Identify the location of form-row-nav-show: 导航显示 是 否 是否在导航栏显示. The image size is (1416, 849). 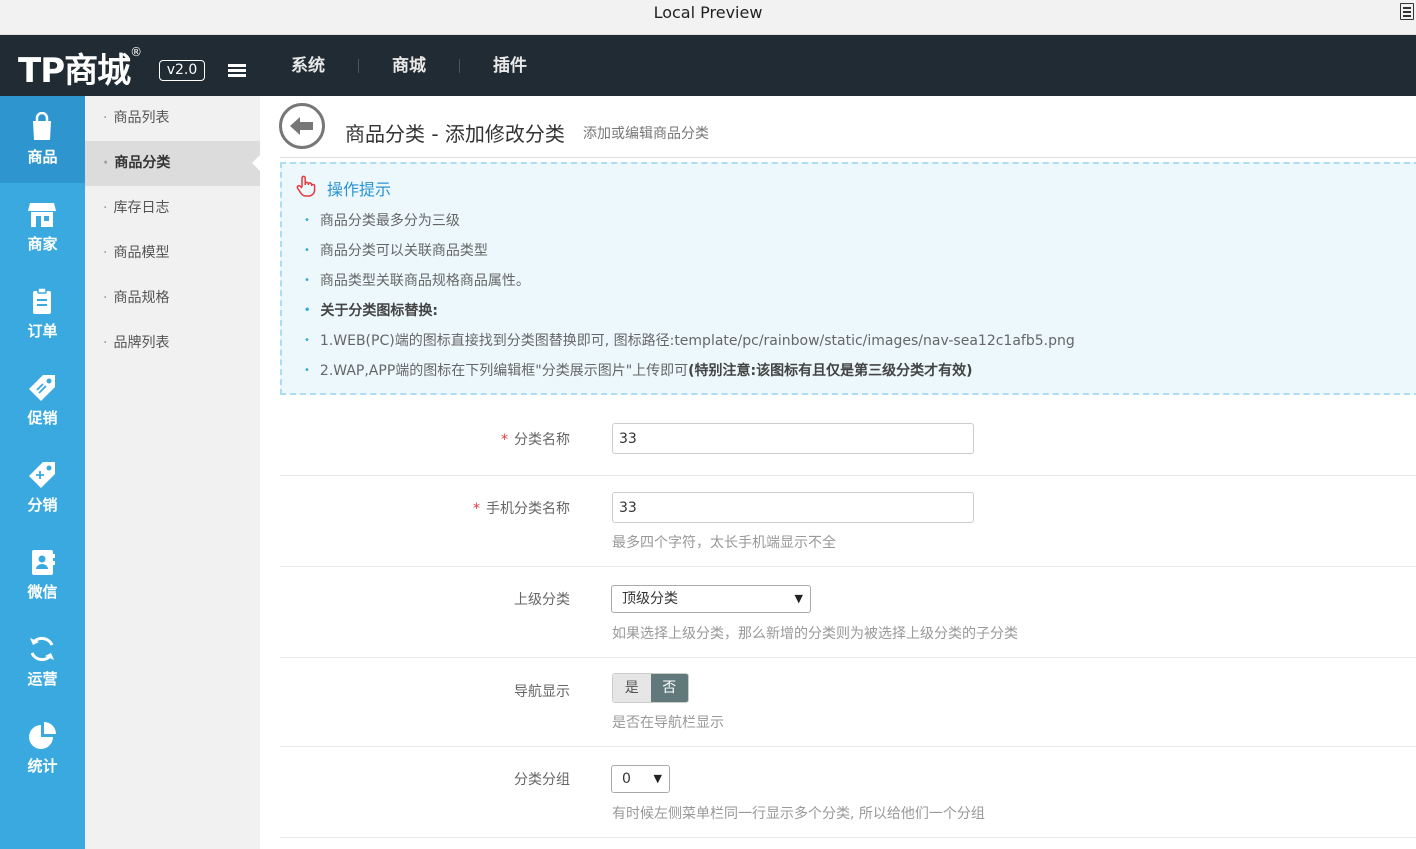
(848, 702).